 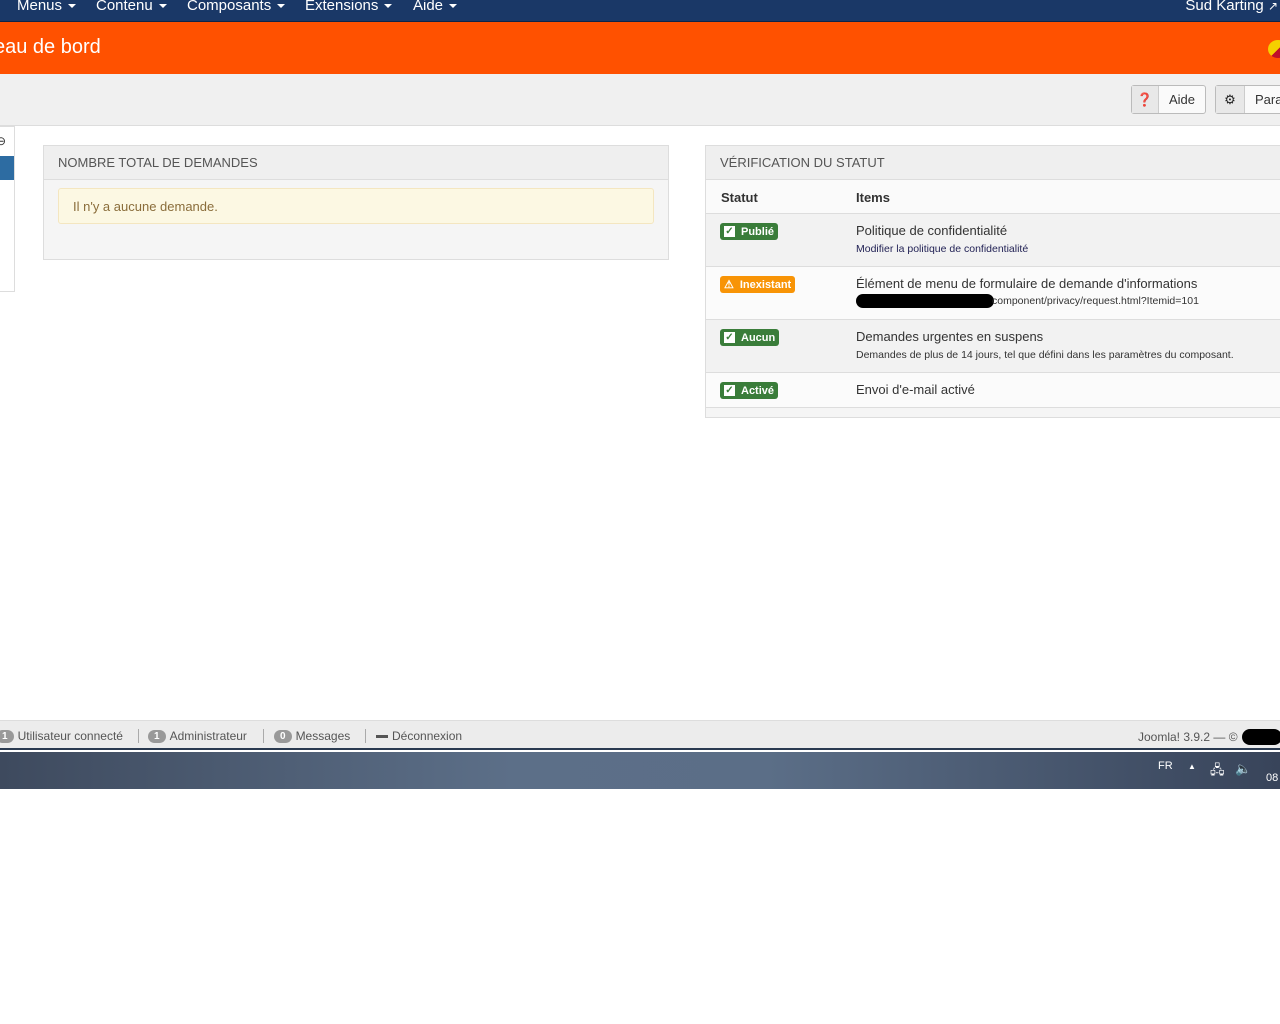 I want to click on volume-icon: 🔈, so click(x=1243, y=769).